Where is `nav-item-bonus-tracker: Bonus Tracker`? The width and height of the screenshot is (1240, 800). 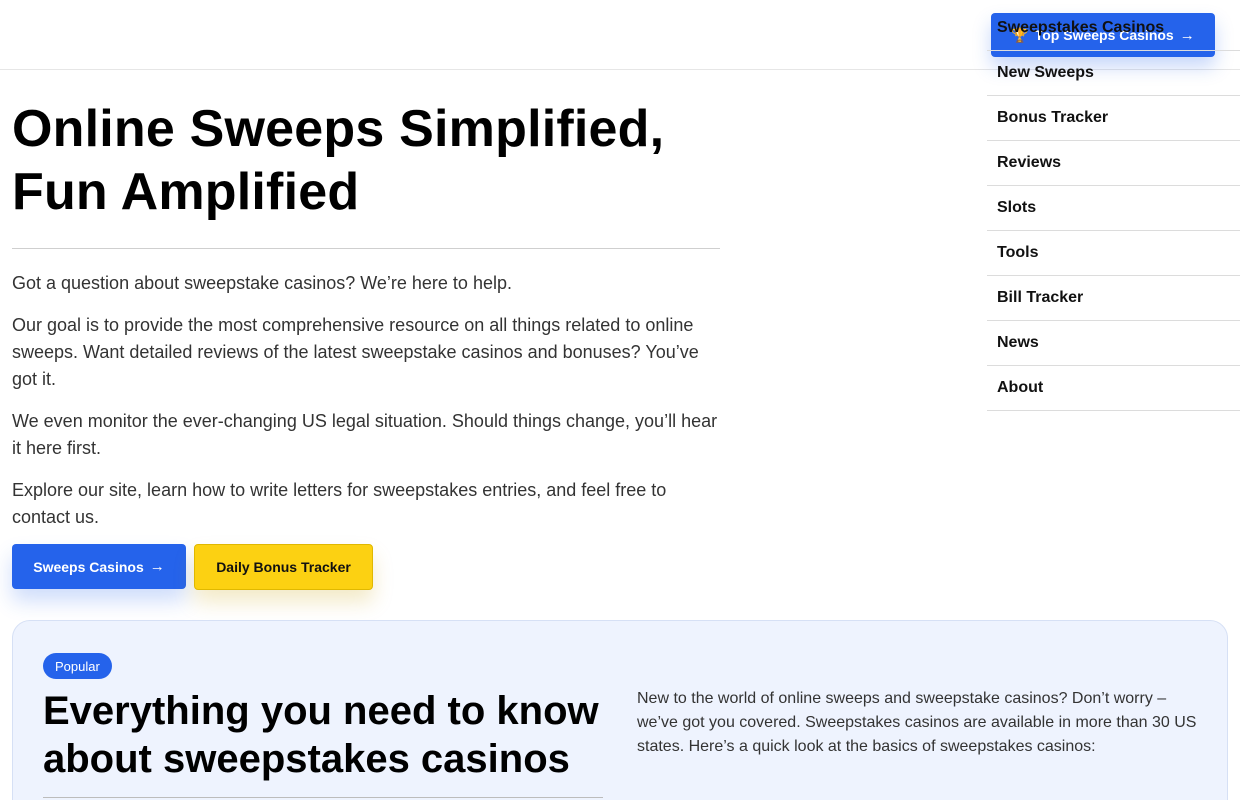
nav-item-bonus-tracker: Bonus Tracker is located at coordinates (1113, 118).